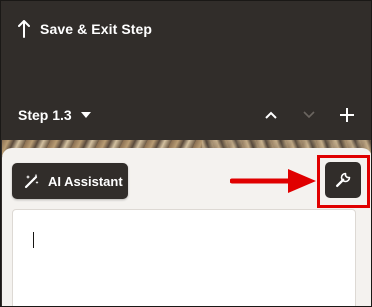 This screenshot has height=307, width=372. I want to click on add-step-button, so click(347, 115).